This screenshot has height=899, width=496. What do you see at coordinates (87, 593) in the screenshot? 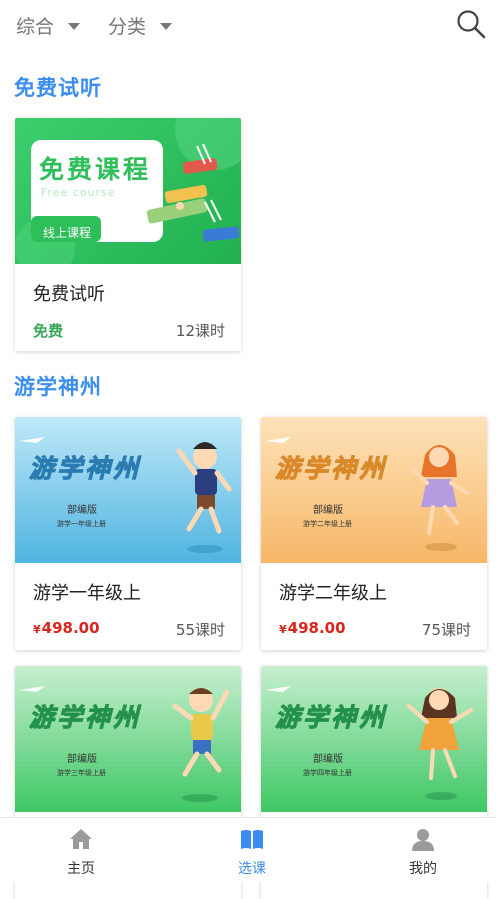
I see `course-name: 游学一年级上` at bounding box center [87, 593].